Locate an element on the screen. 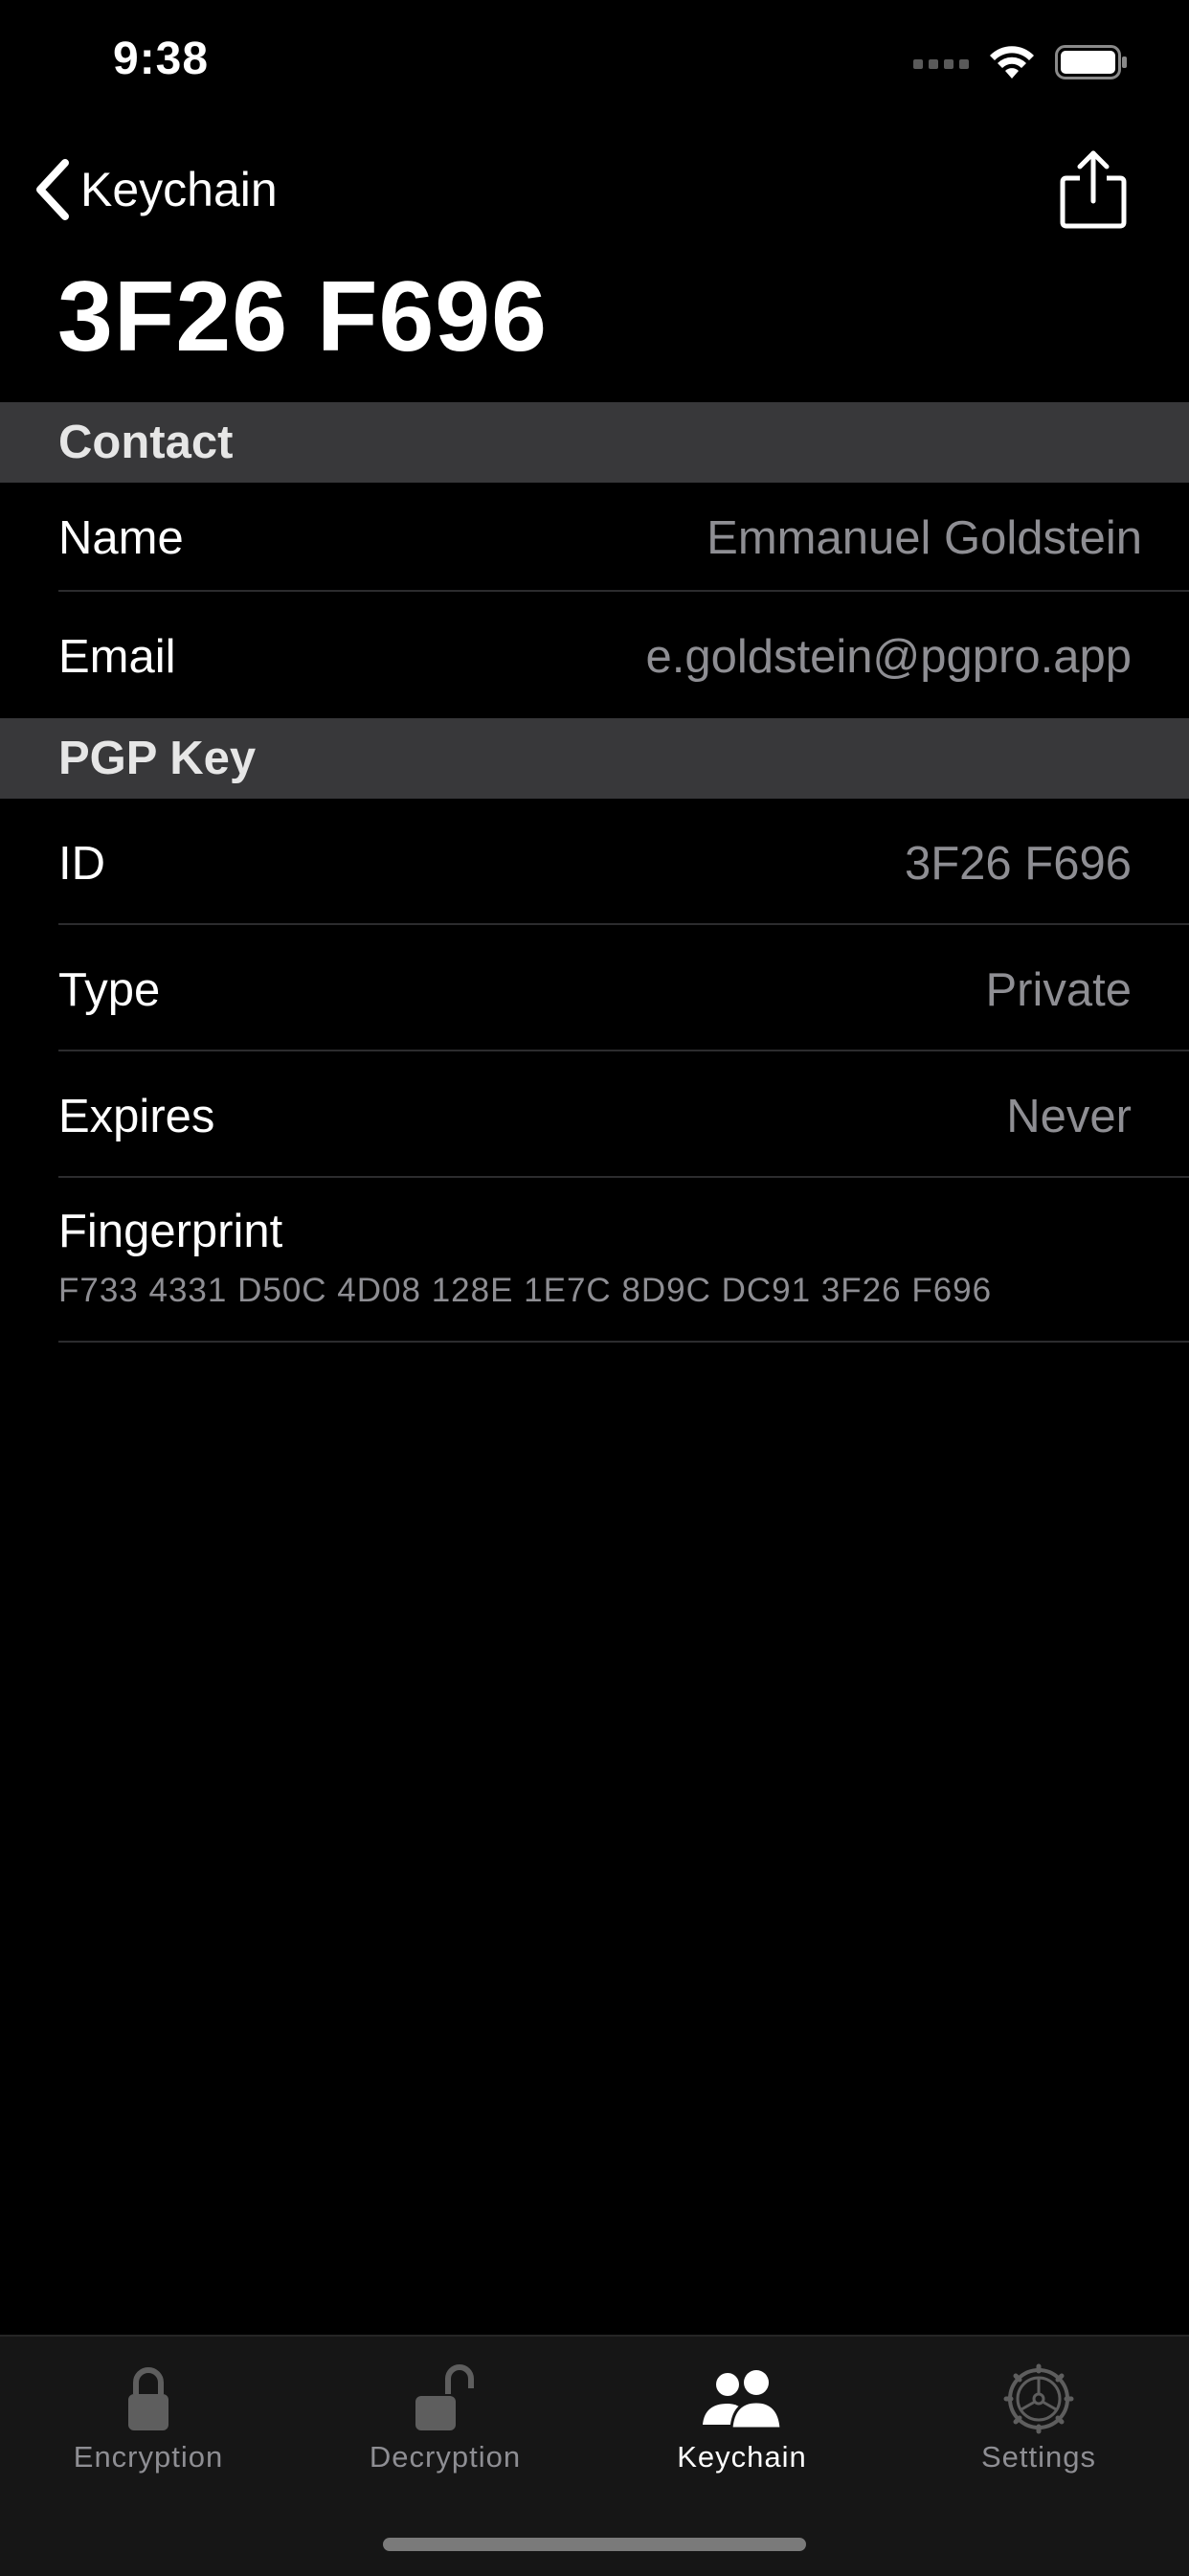 The width and height of the screenshot is (1189, 2576). expires-value: Never is located at coordinates (1069, 1116).